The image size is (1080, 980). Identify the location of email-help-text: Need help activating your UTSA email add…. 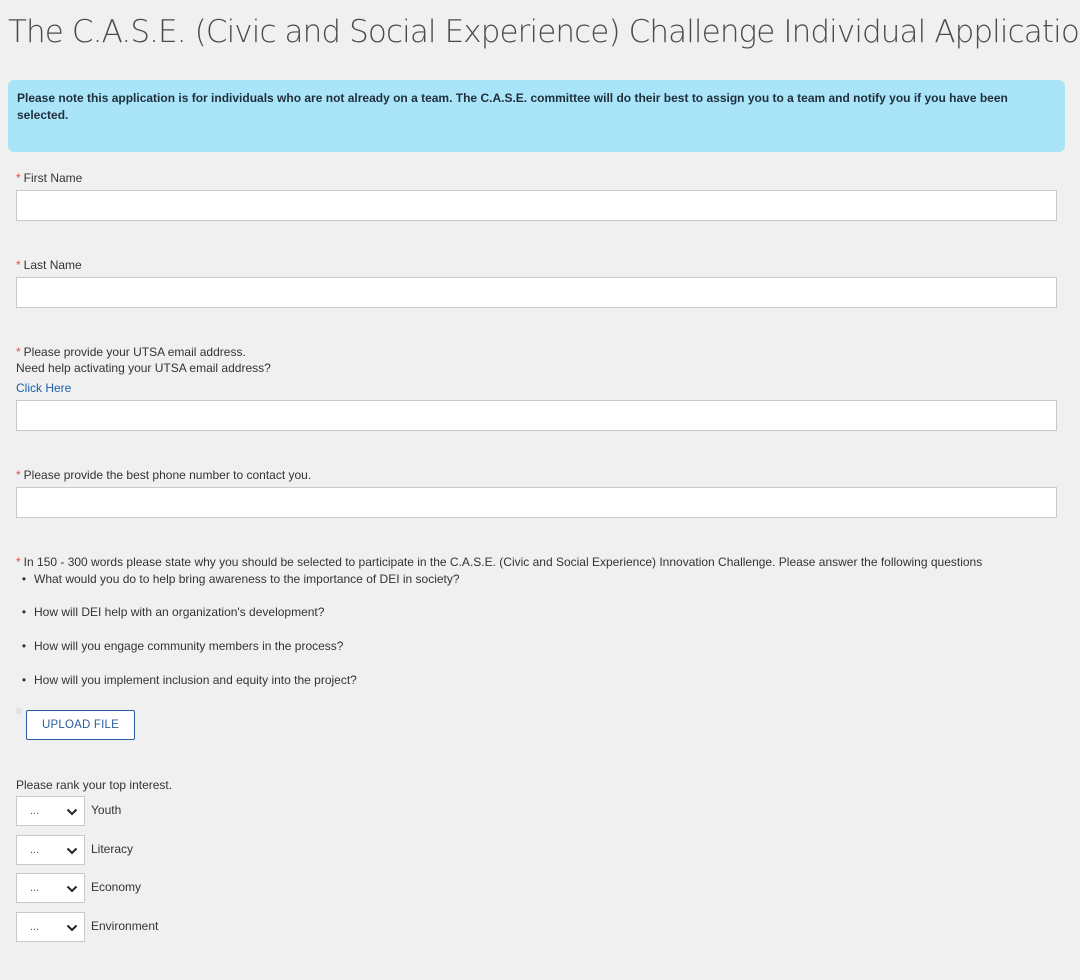
(143, 368).